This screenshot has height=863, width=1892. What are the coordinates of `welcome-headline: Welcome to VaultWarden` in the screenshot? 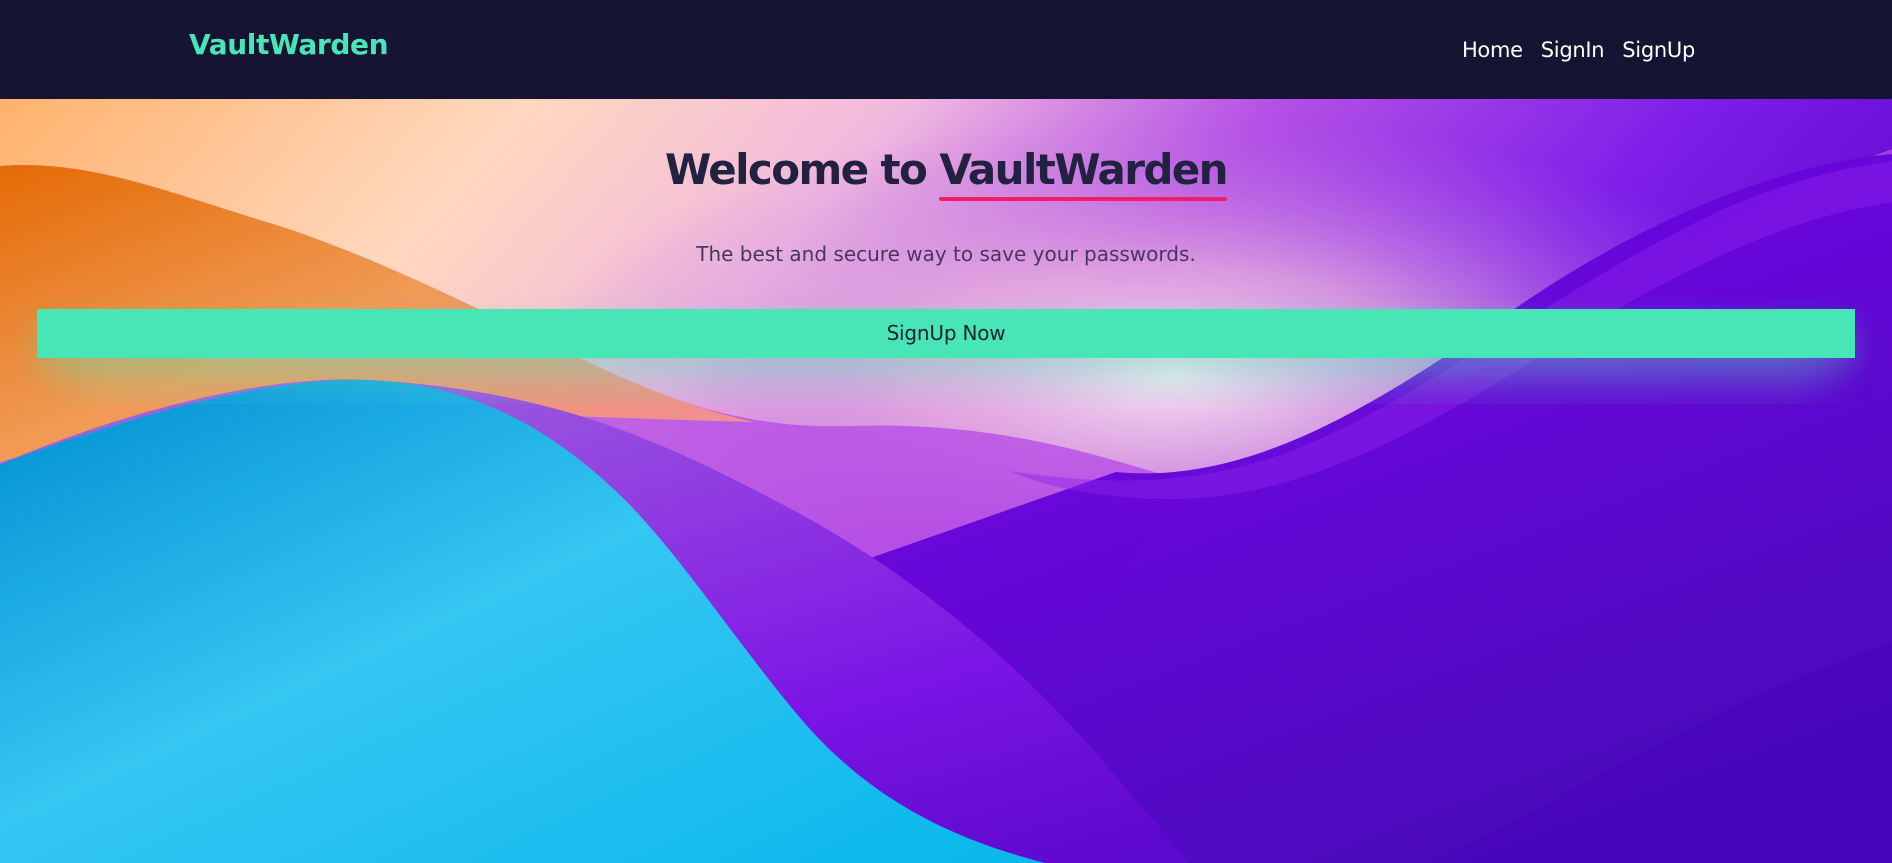 It's located at (946, 172).